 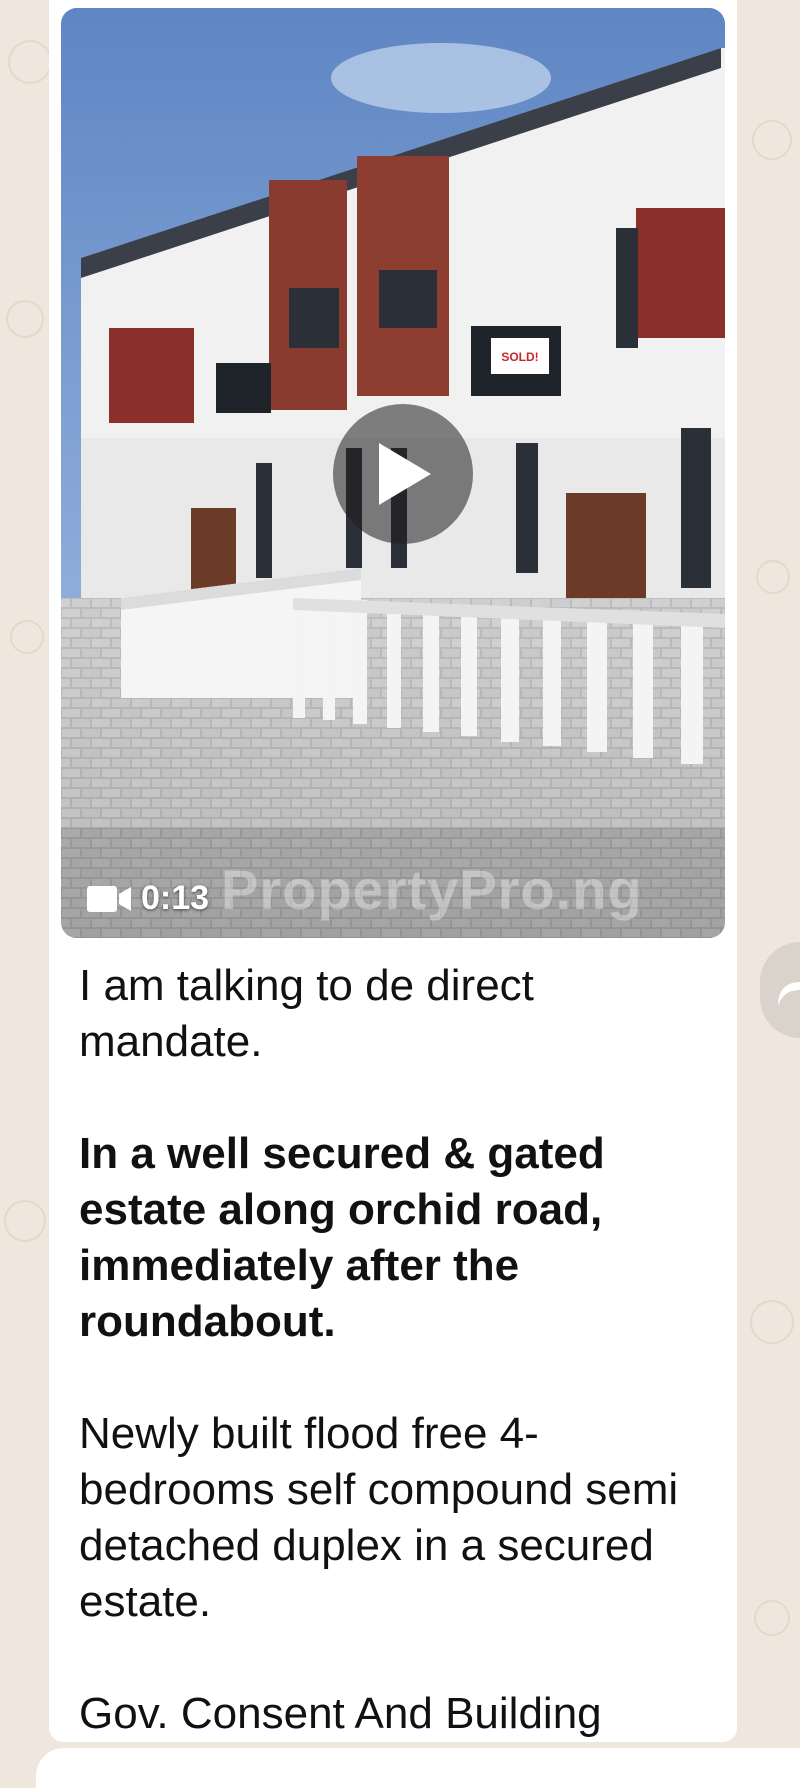 What do you see at coordinates (789, 990) in the screenshot?
I see `forward-icon` at bounding box center [789, 990].